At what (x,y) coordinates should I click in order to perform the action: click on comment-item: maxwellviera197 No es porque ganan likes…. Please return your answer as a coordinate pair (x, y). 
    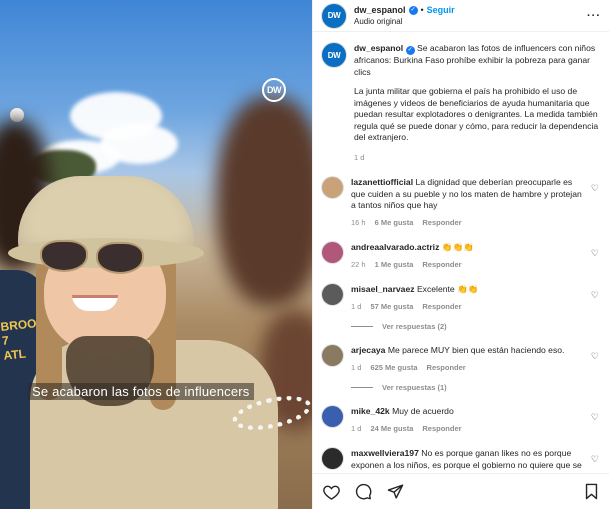
    Looking at the image, I should click on (460, 460).